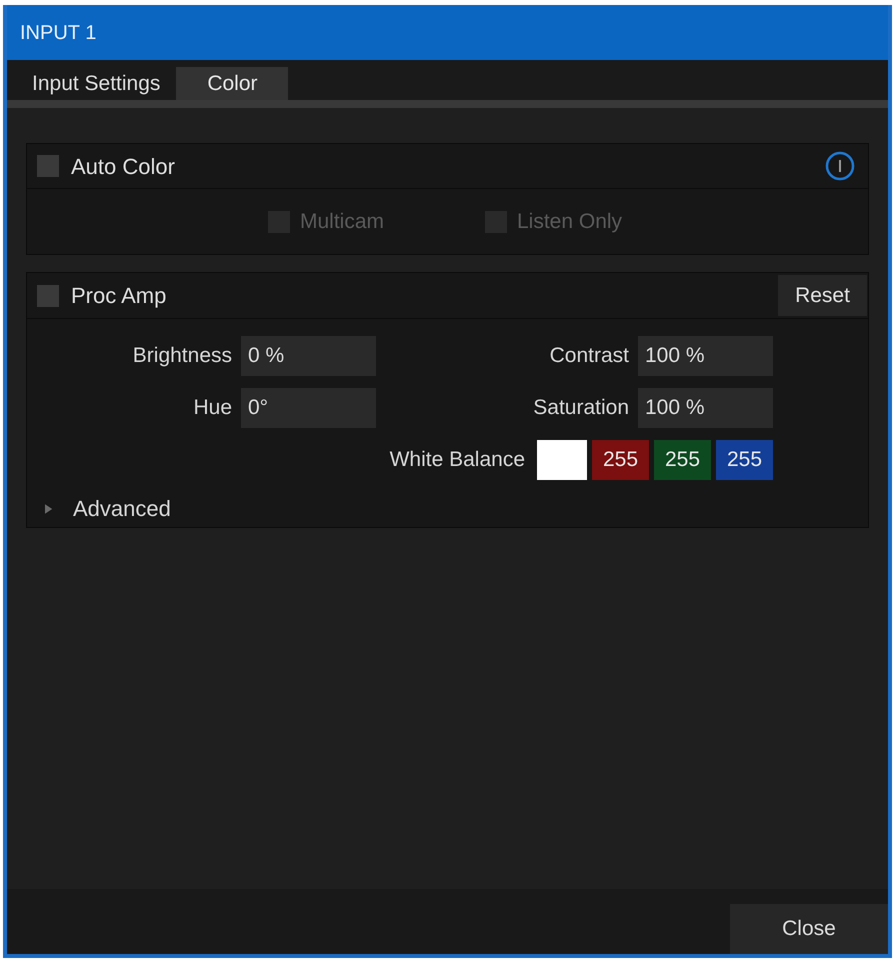  What do you see at coordinates (49, 508) in the screenshot?
I see `caret-right-icon` at bounding box center [49, 508].